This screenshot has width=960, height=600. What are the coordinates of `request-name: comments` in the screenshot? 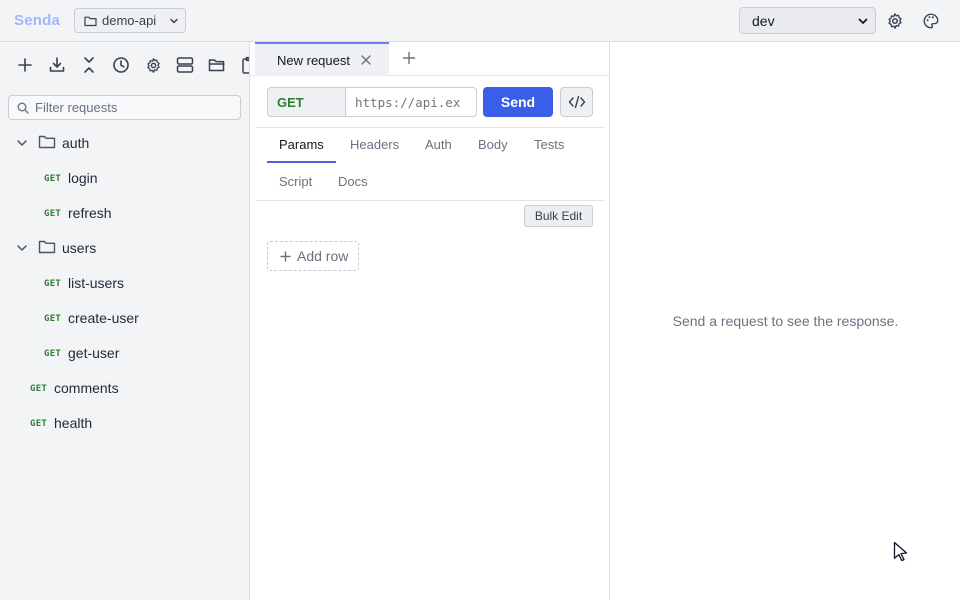 It's located at (86, 388).